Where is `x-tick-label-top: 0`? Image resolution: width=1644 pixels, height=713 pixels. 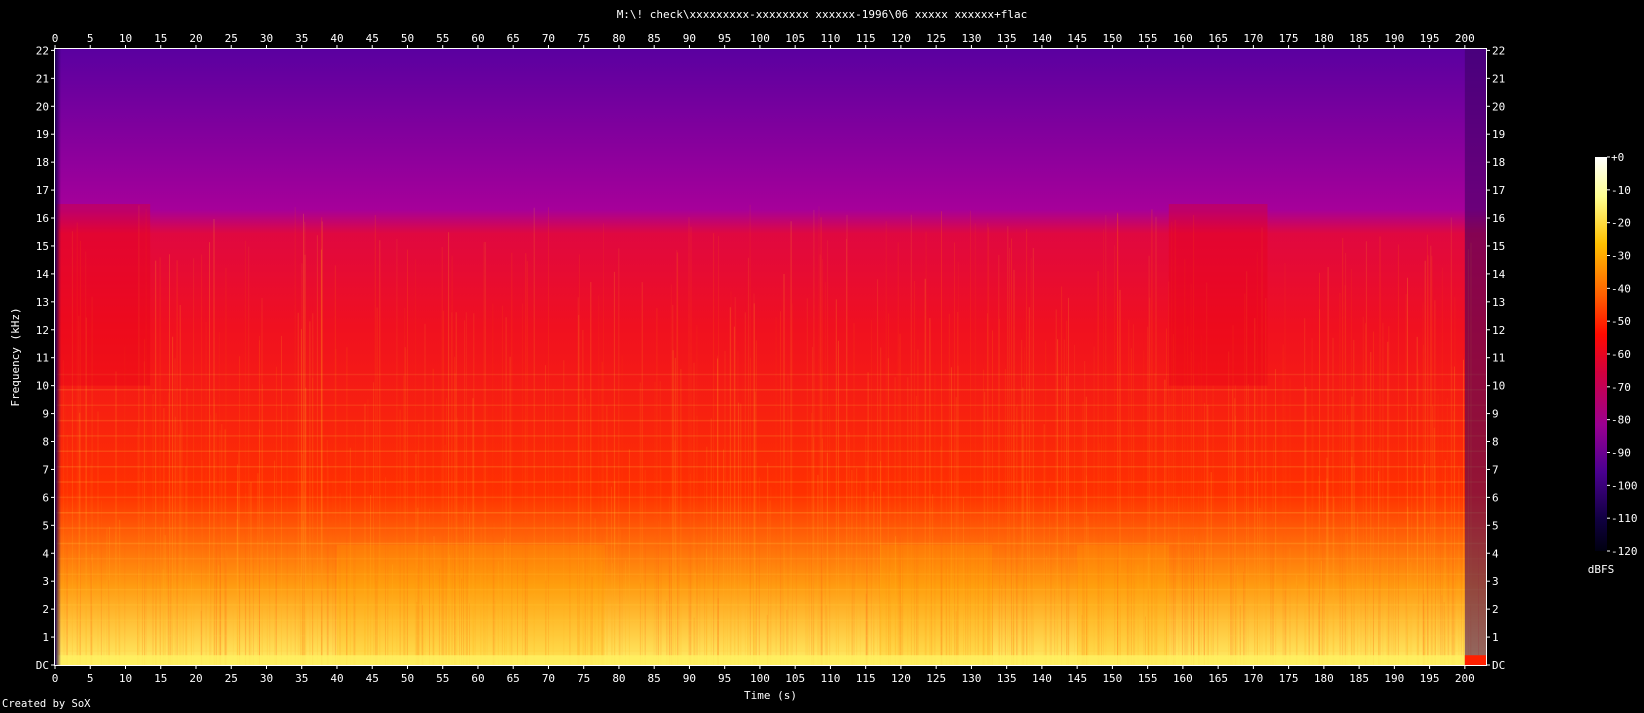 x-tick-label-top: 0 is located at coordinates (55, 38).